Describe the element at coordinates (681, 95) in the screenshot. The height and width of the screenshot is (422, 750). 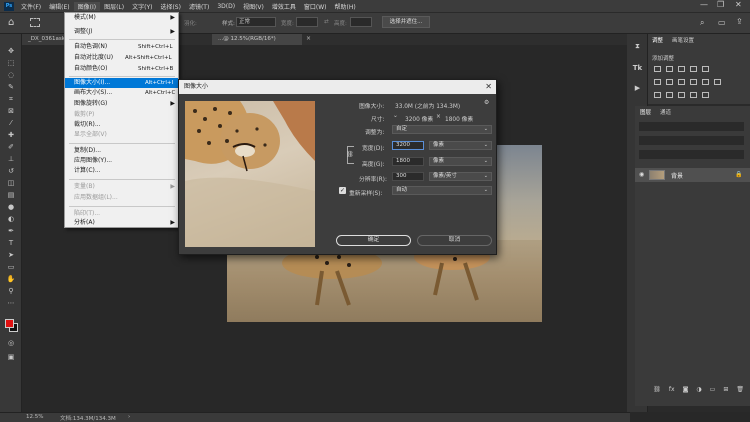
I see `threshold-icon` at that location.